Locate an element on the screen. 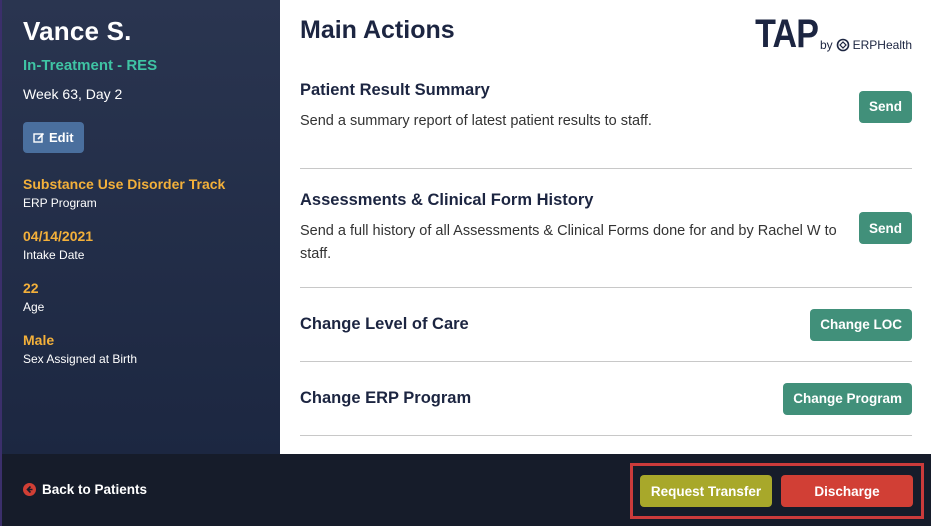 Image resolution: width=931 pixels, height=526 pixels. logo-by-text: by is located at coordinates (826, 45).